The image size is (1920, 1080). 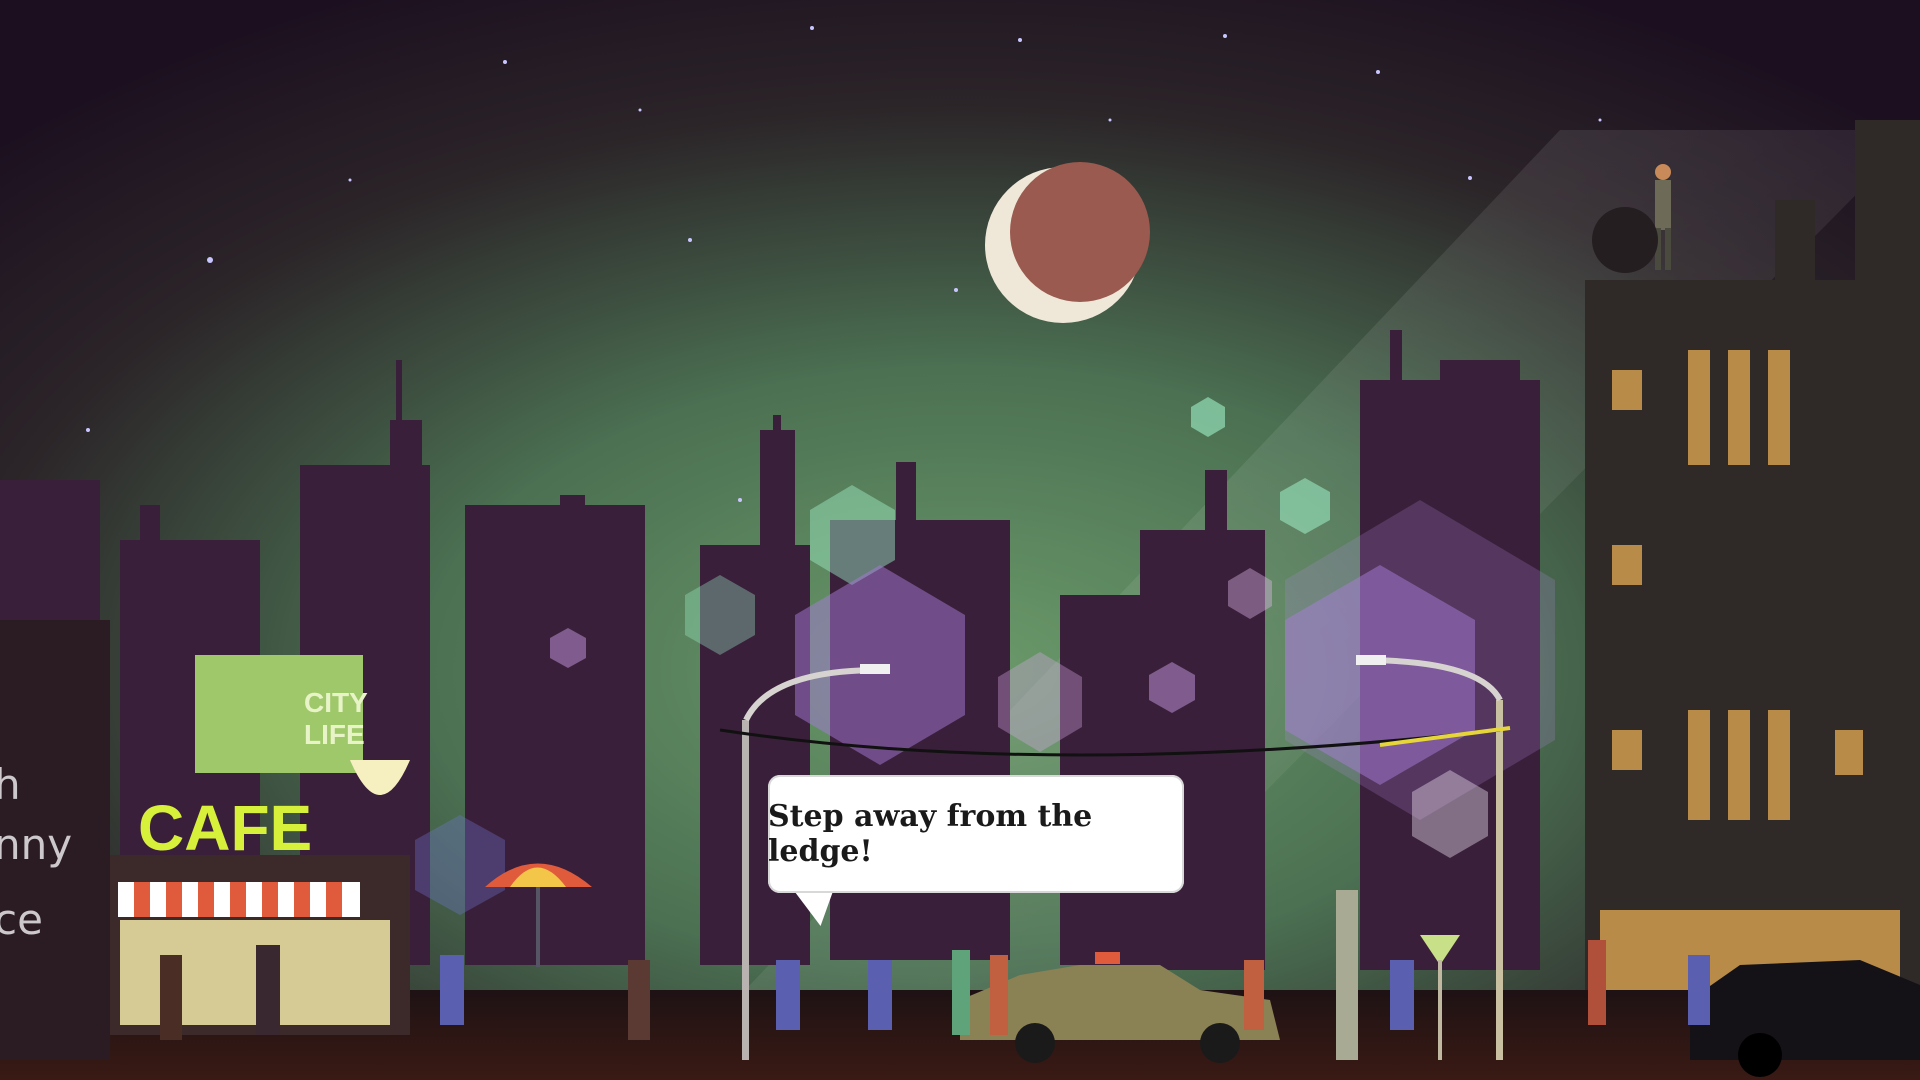 I want to click on rooftop-water-tank, so click(x=1625, y=240).